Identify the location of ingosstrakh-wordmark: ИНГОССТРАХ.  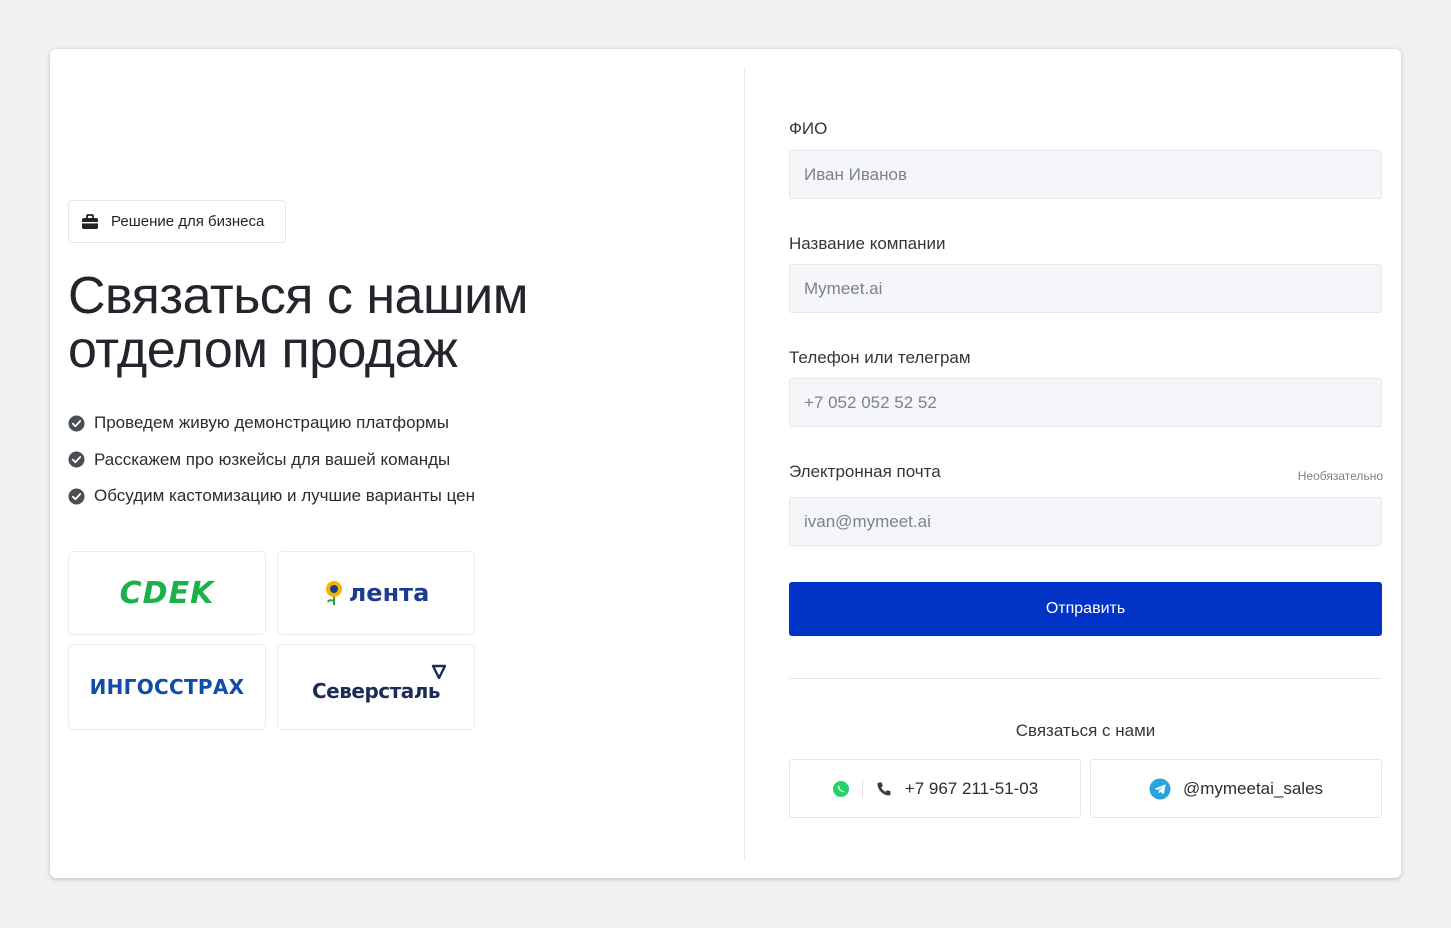
(167, 687).